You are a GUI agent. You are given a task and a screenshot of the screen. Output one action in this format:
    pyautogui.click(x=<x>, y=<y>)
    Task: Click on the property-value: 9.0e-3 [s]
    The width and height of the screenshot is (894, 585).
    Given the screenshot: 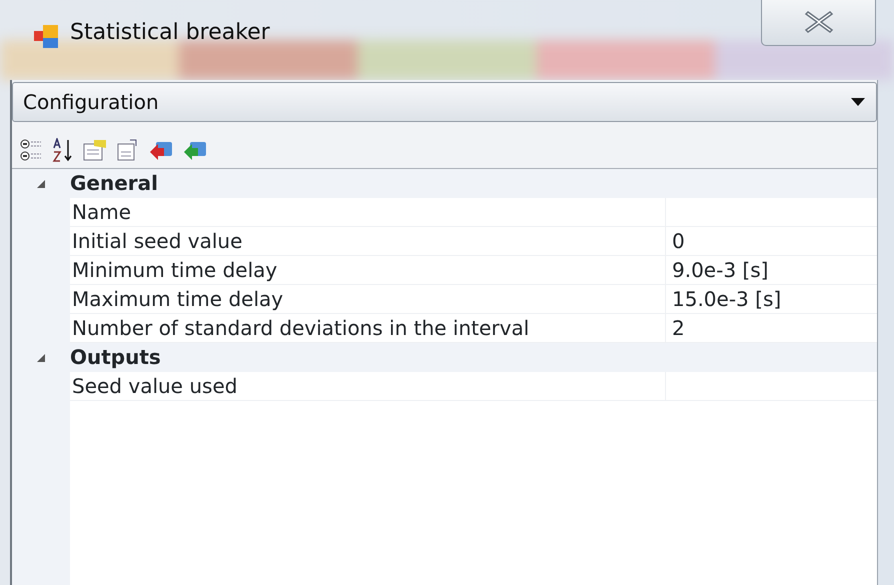 What is the action you would take?
    pyautogui.click(x=771, y=270)
    